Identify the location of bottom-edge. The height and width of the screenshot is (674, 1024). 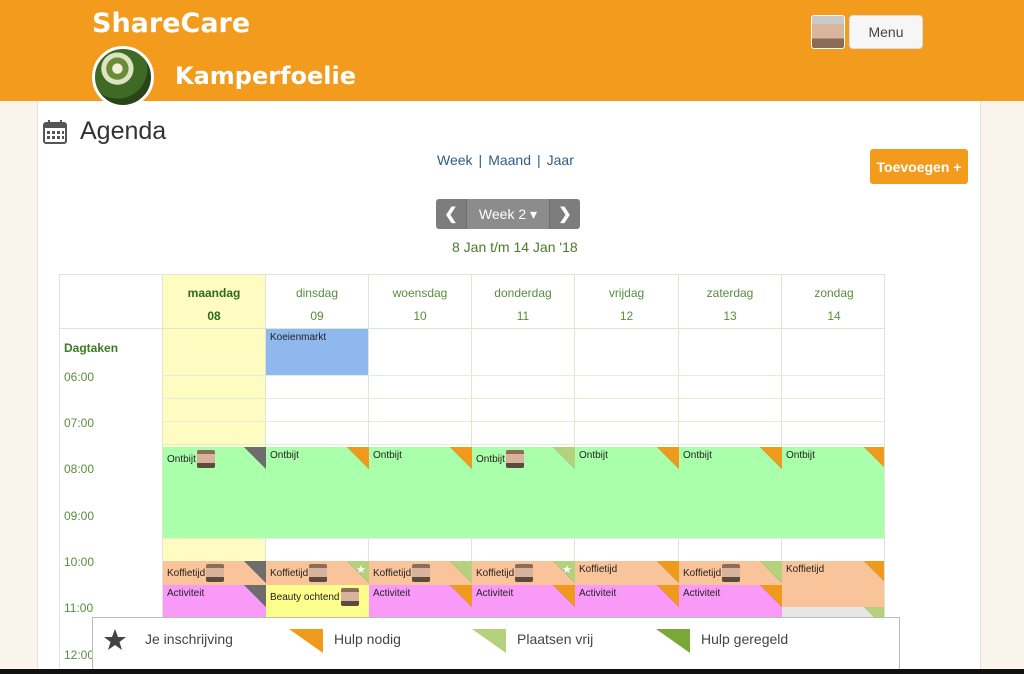
(512, 671).